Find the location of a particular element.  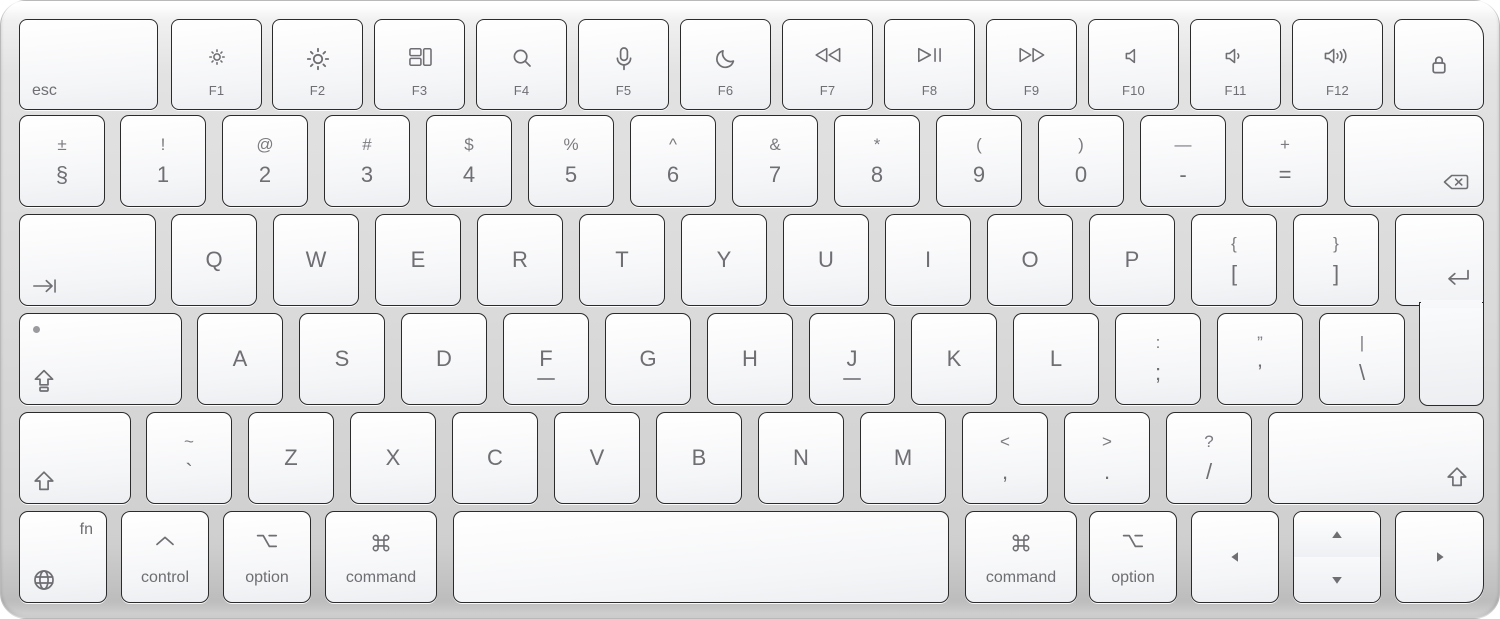

lock-icon is located at coordinates (1439, 64).